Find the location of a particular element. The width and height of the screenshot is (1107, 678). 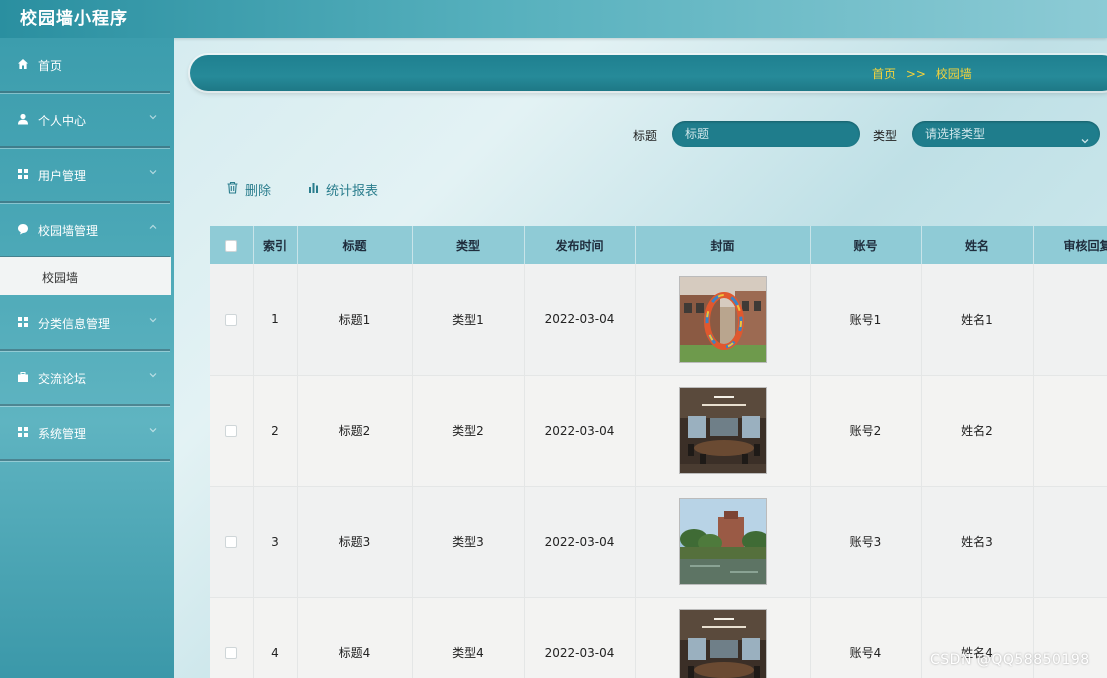

cover-image-sculpture is located at coordinates (722, 319).